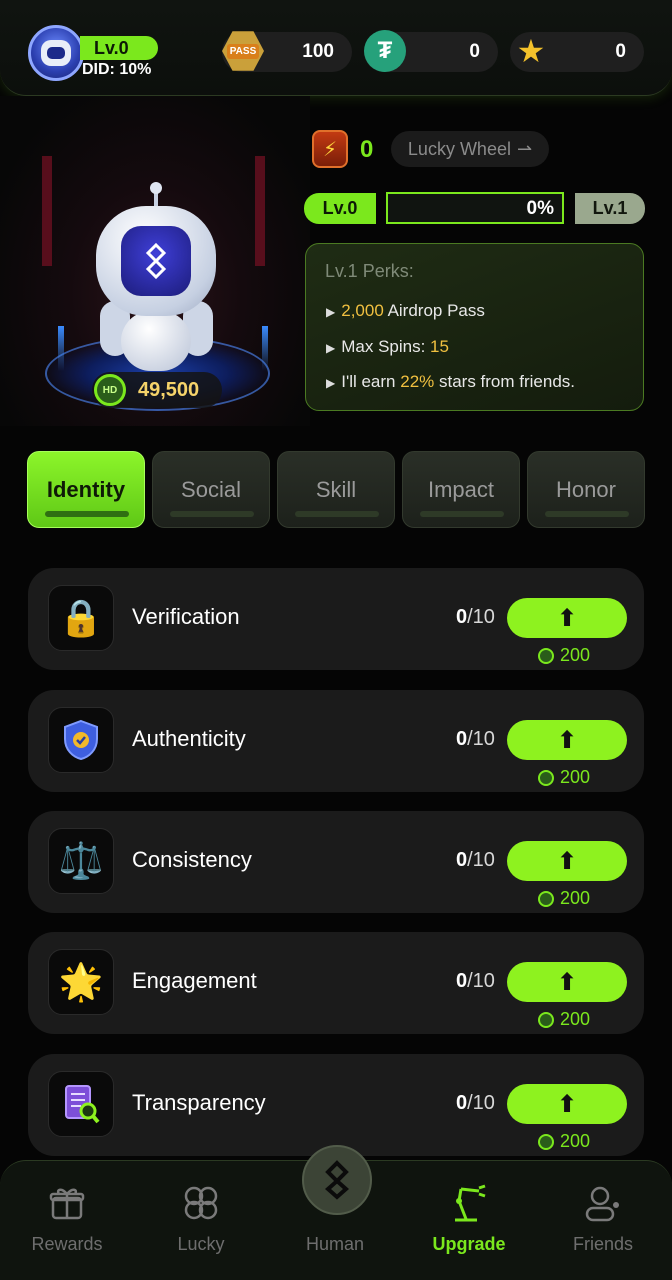 This screenshot has height=1280, width=672. What do you see at coordinates (330, 149) in the screenshot?
I see `lightning-icon: ⚡` at bounding box center [330, 149].